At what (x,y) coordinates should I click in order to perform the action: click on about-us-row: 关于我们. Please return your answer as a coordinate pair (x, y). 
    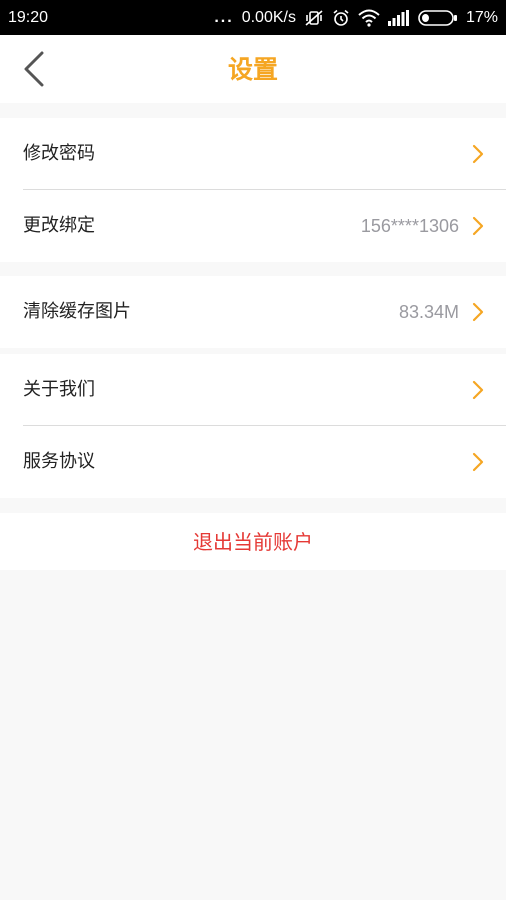
    Looking at the image, I should click on (253, 390).